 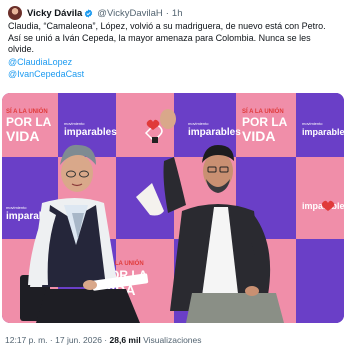 What do you see at coordinates (95, 13) in the screenshot?
I see `post-header: Vicky Dávila @VickyDavilaH · 1h` at bounding box center [95, 13].